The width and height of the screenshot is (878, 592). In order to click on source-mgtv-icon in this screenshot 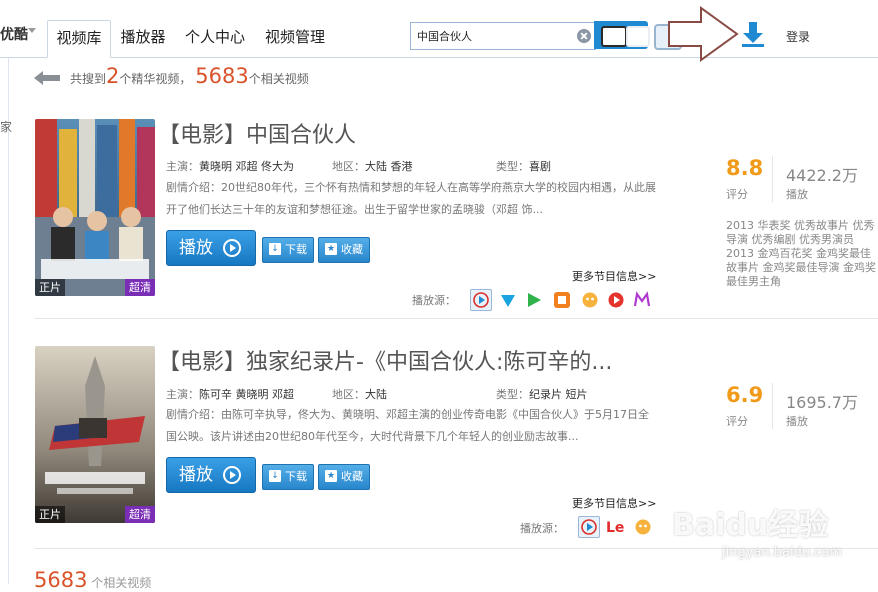, I will do `click(642, 300)`.